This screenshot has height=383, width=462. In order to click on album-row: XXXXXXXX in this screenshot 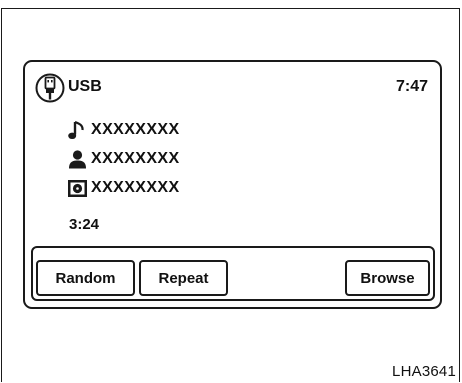, I will do `click(123, 188)`.